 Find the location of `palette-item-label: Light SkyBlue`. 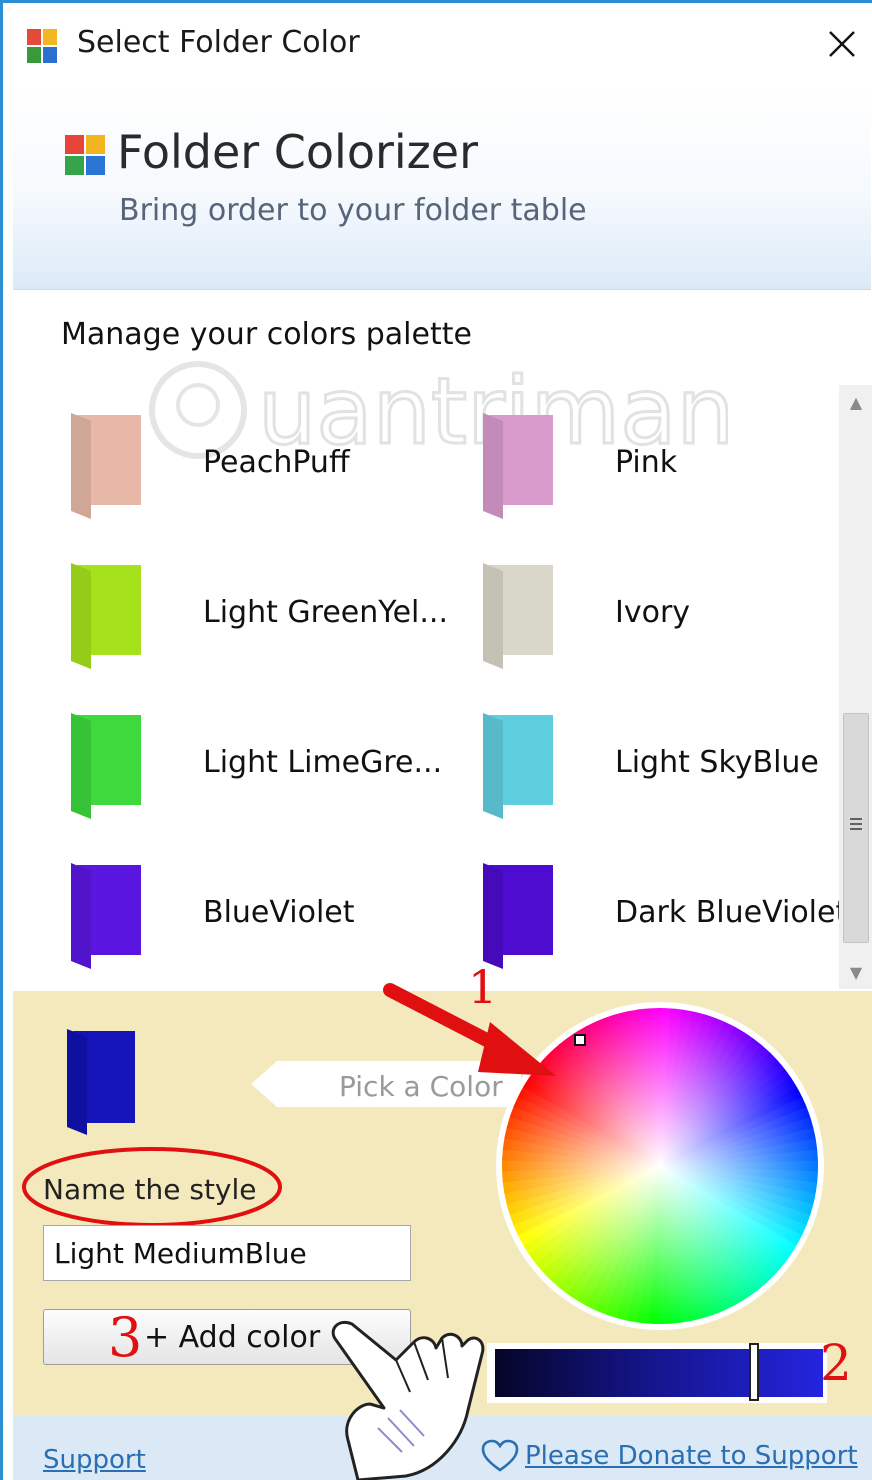

palette-item-label: Light SkyBlue is located at coordinates (717, 762).